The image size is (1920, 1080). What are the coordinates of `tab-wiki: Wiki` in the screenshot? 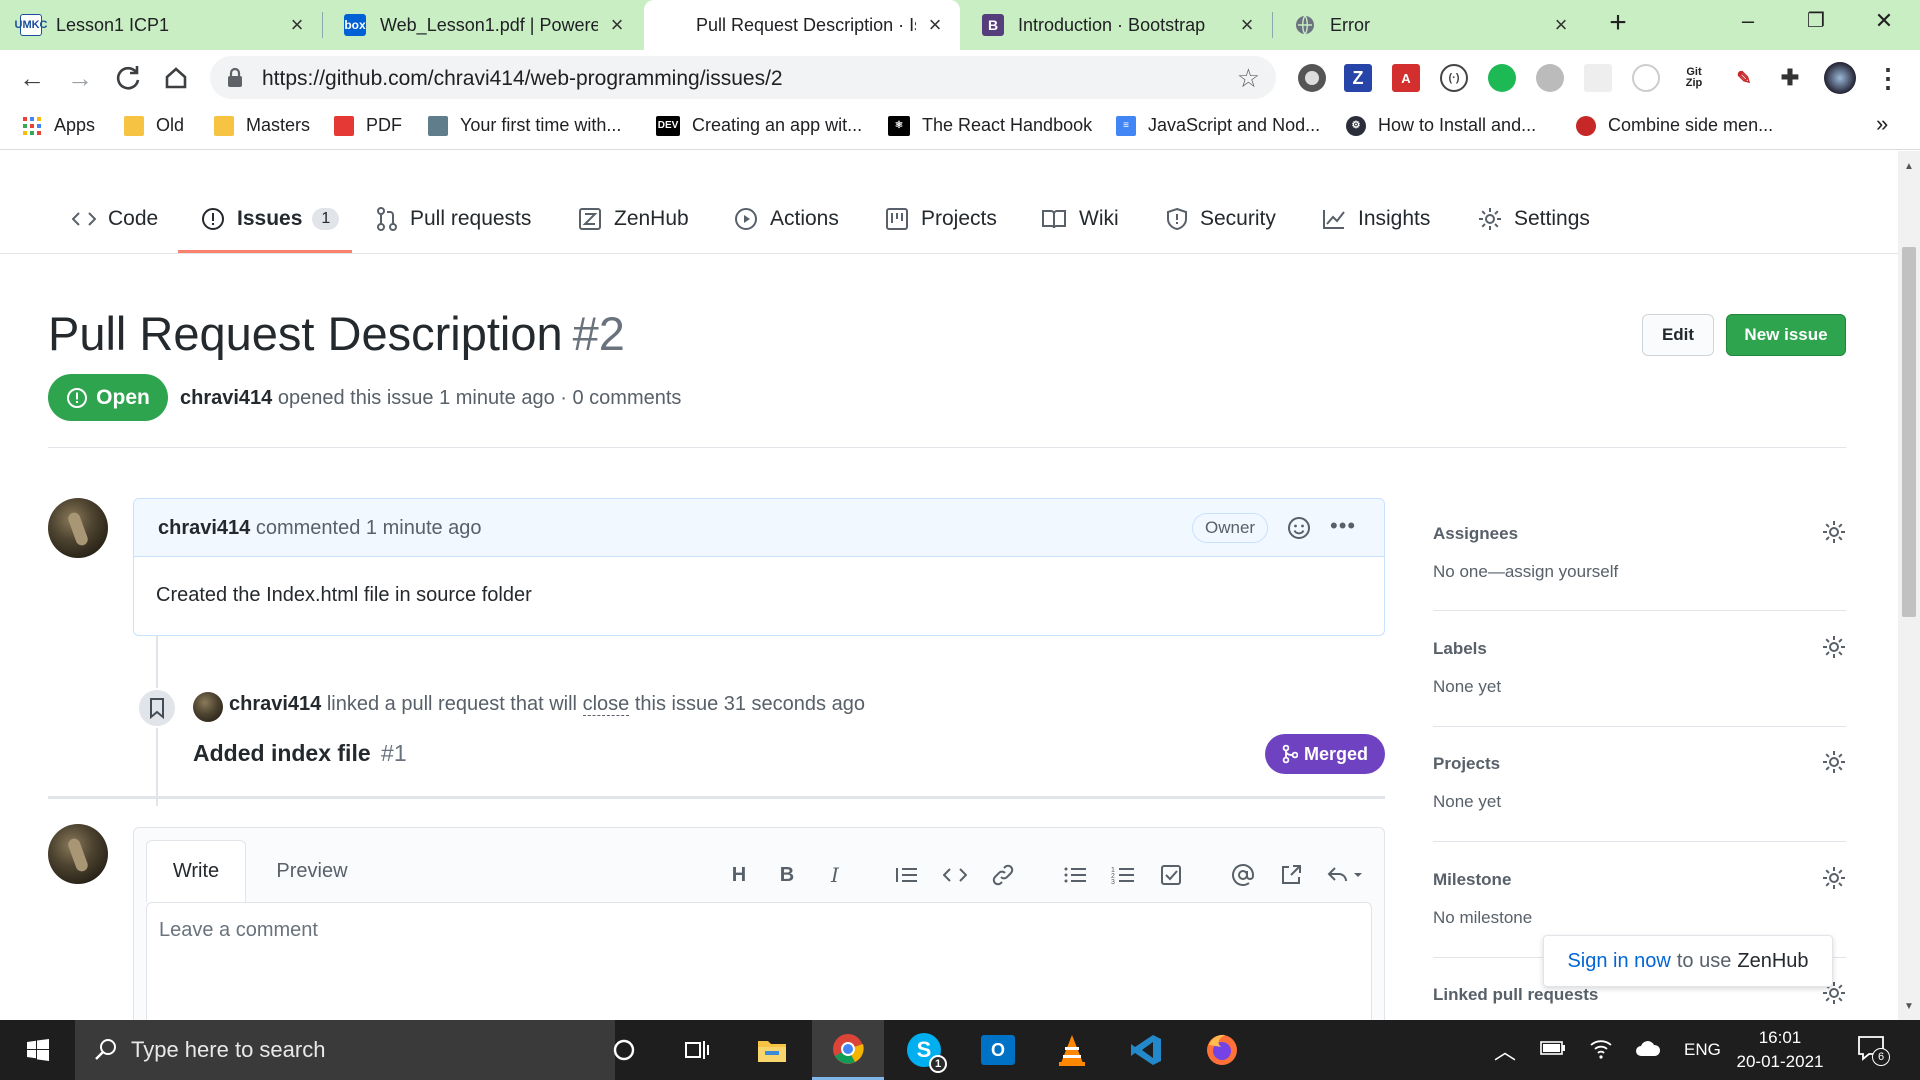 It's located at (1080, 219).